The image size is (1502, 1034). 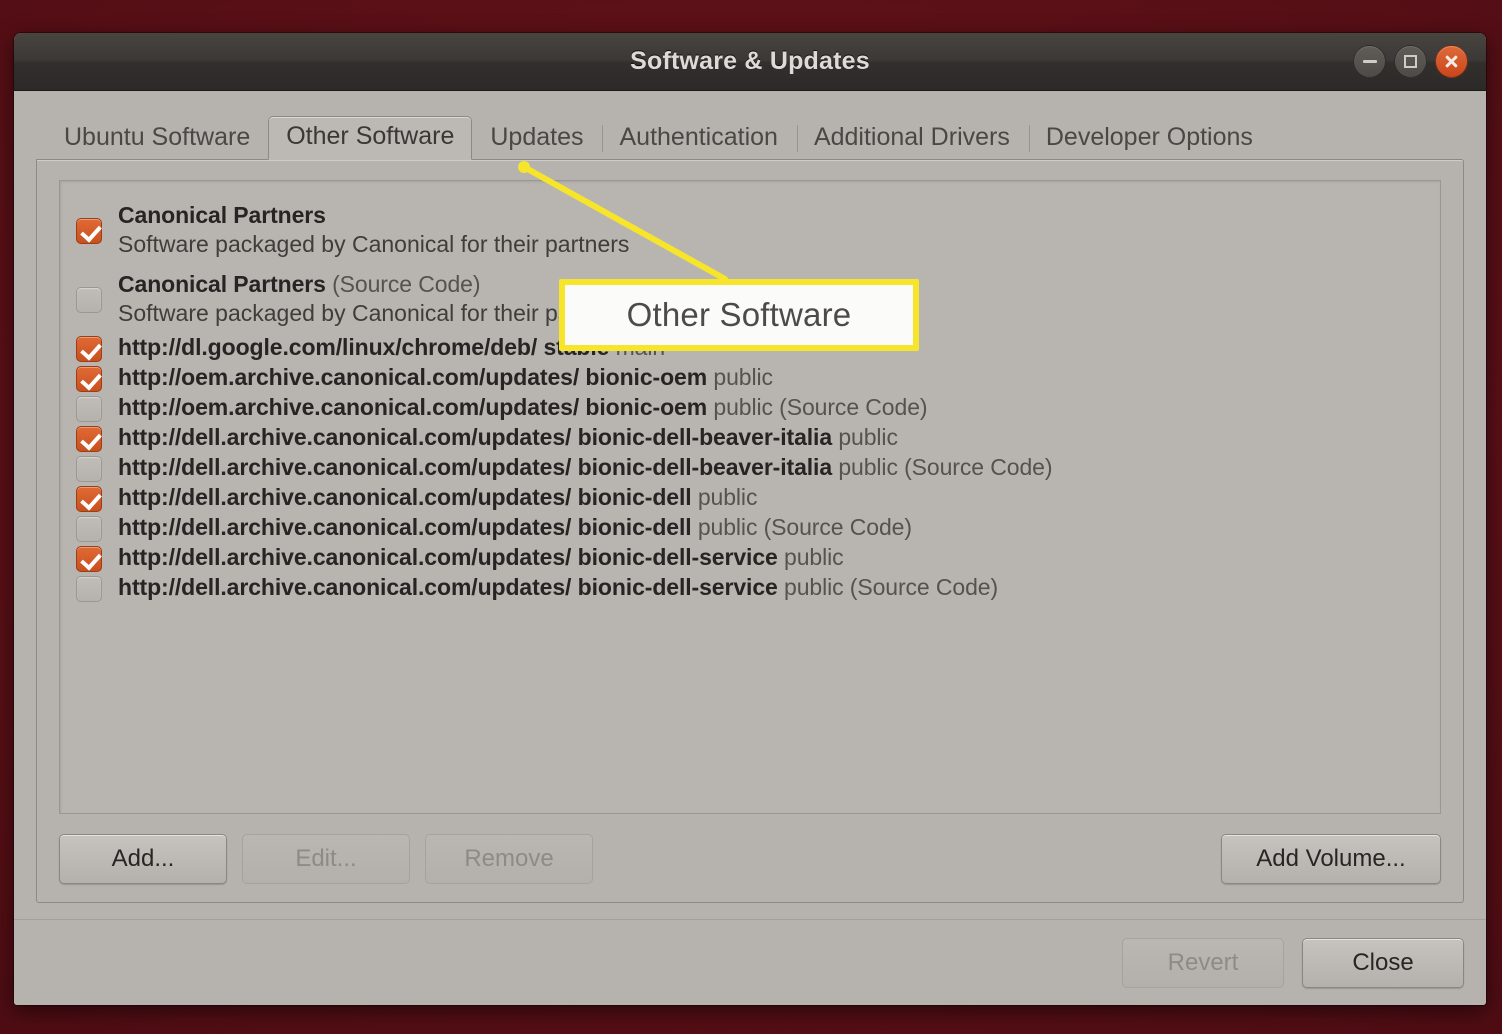 I want to click on close-window-button, so click(x=1451, y=61).